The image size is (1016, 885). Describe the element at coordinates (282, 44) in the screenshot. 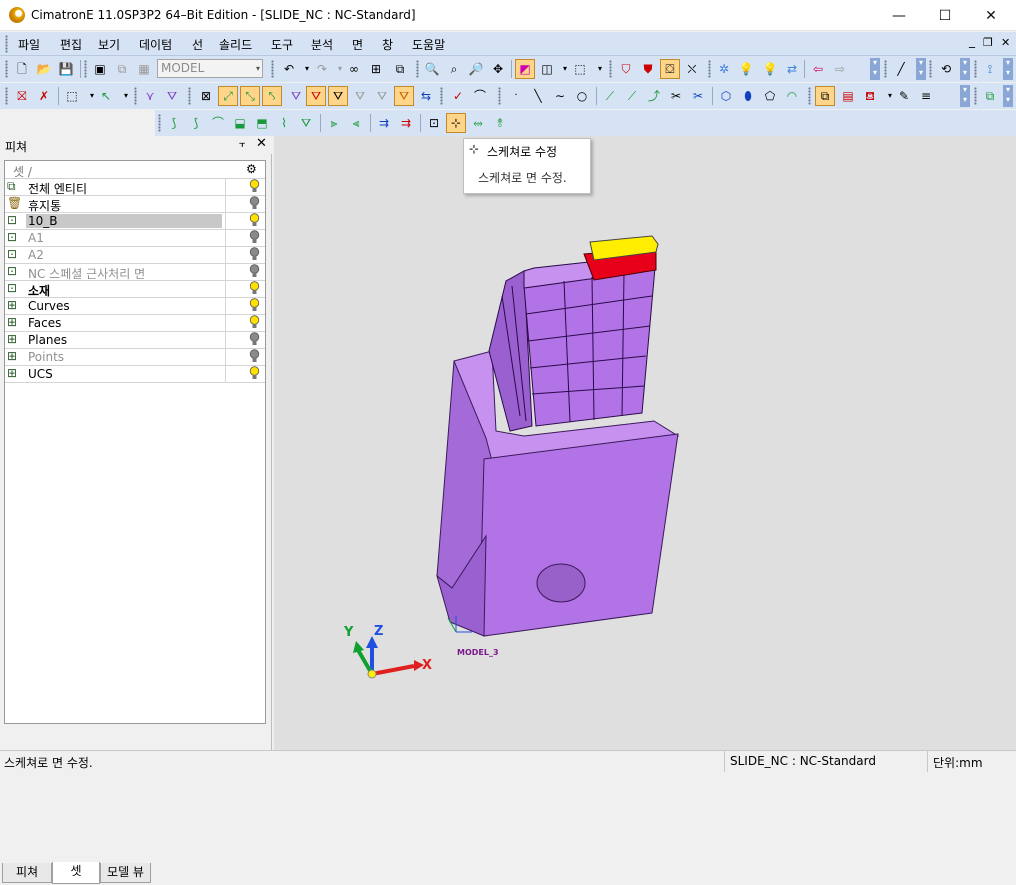

I see `menu-tools: 도구` at that location.